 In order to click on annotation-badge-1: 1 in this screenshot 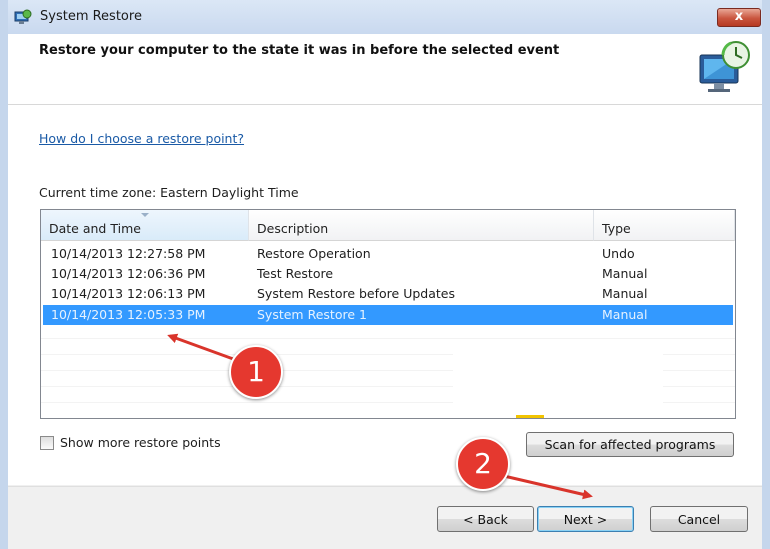, I will do `click(256, 372)`.